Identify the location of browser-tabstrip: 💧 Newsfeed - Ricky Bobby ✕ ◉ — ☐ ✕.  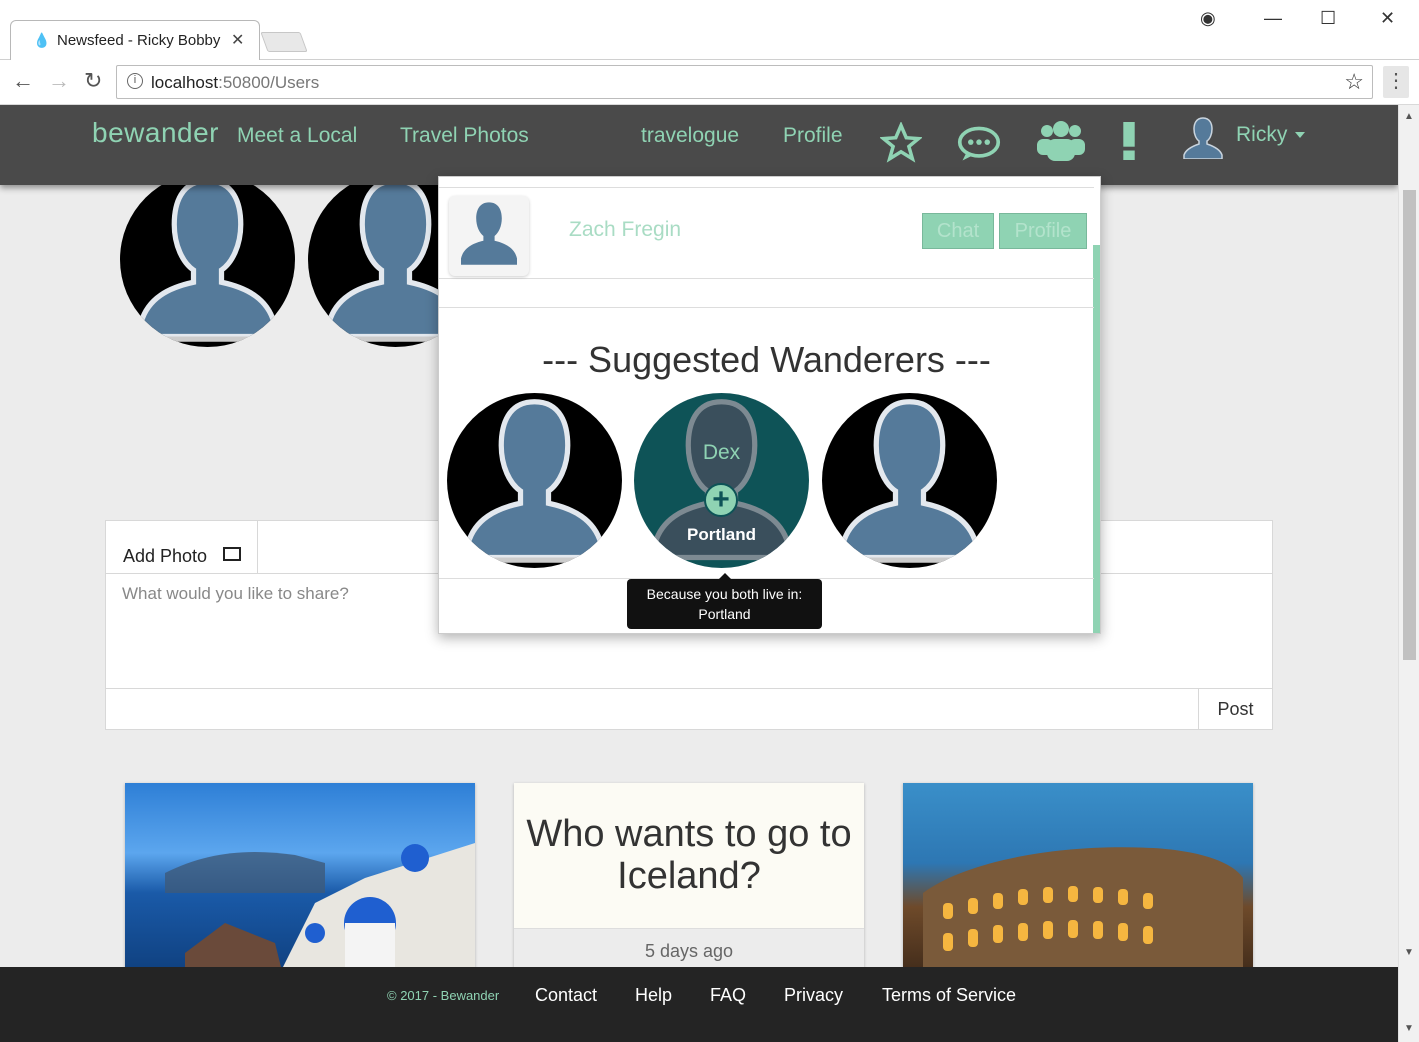
(709, 30).